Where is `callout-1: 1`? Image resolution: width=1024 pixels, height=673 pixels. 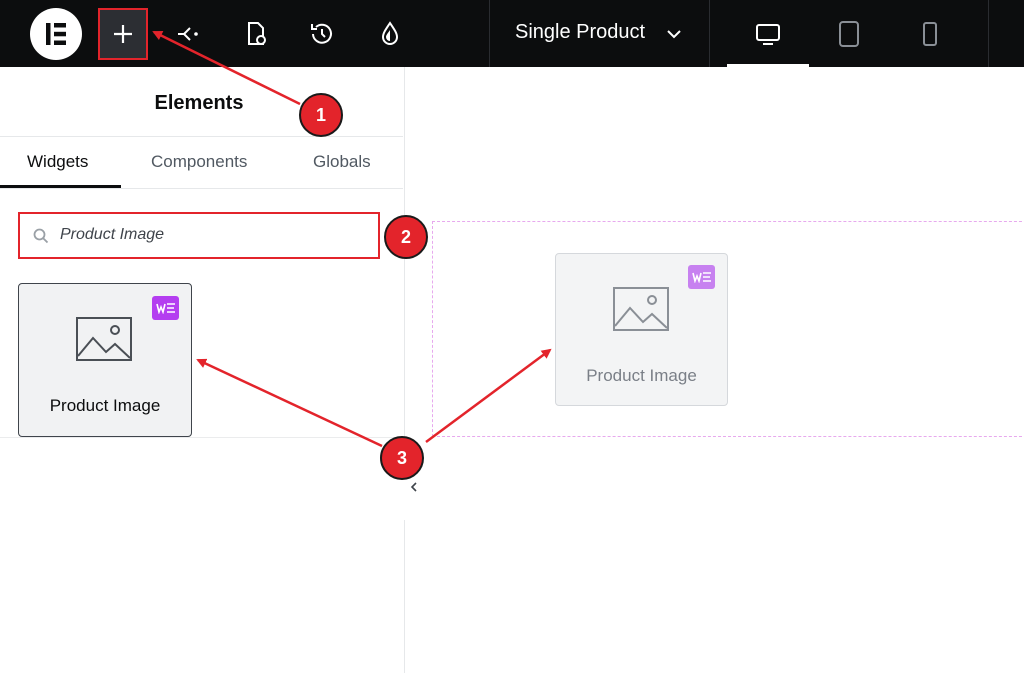 callout-1: 1 is located at coordinates (321, 115).